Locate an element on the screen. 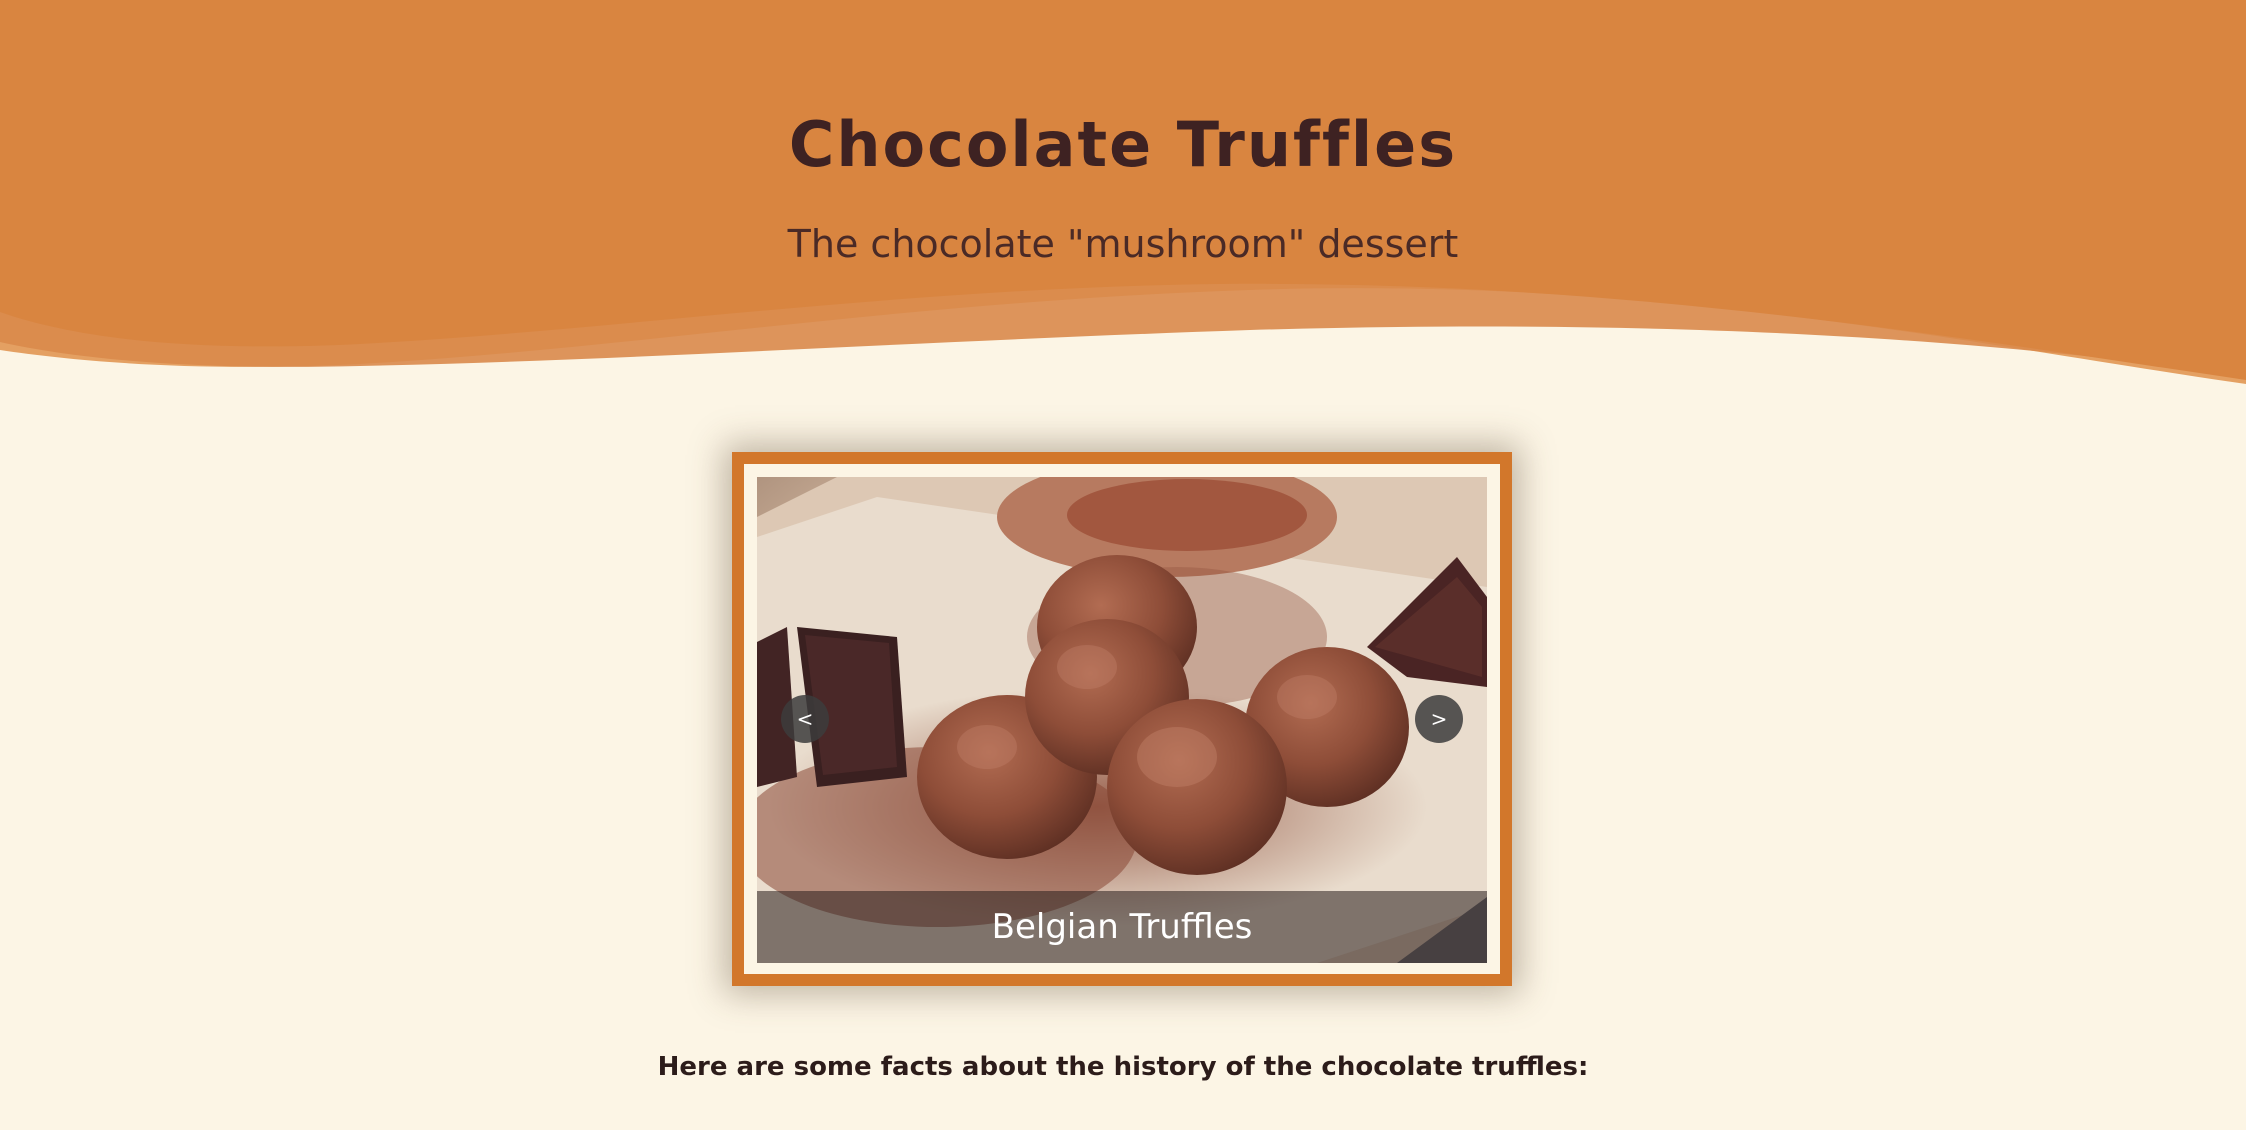 Image resolution: width=2246 pixels, height=1130 pixels. slide: < > Belgian Truffles is located at coordinates (1122, 720).